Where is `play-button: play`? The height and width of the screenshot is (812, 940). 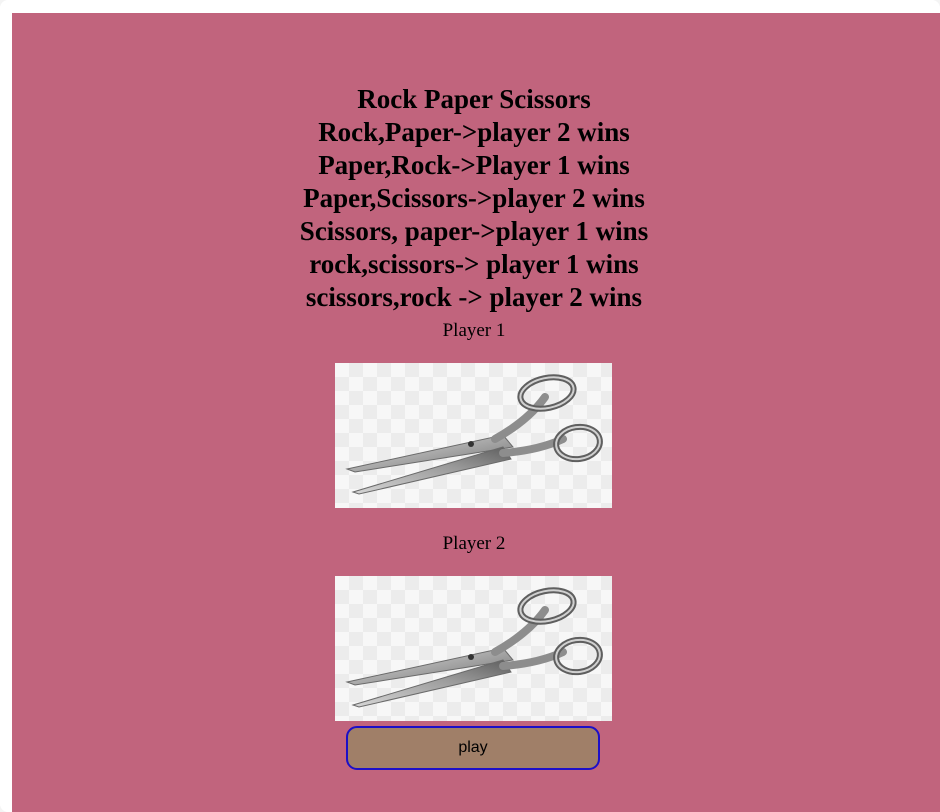
play-button: play is located at coordinates (473, 748).